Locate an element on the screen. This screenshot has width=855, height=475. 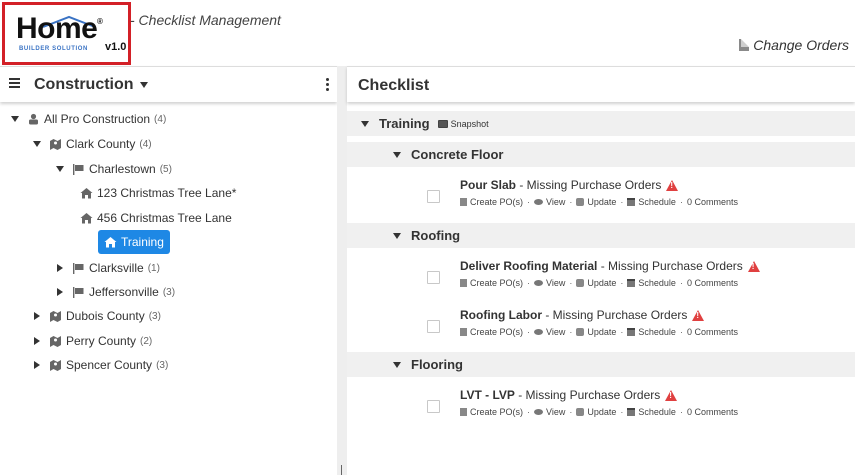
checklist-header: Checklist is located at coordinates (601, 84).